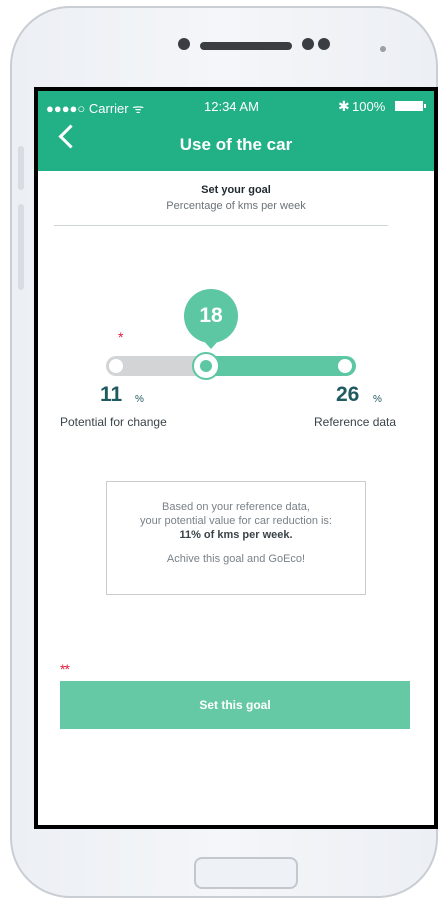 Image resolution: width=444 pixels, height=903 pixels. Describe the element at coordinates (236, 559) in the screenshot. I see `info-line-4: Achive this goal and GoEco!` at that location.